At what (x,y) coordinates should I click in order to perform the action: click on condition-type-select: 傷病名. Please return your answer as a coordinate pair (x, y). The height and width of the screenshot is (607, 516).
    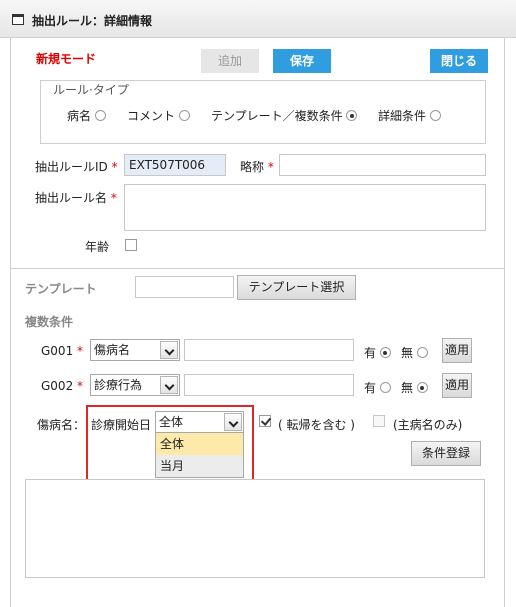
    Looking at the image, I should click on (135, 350).